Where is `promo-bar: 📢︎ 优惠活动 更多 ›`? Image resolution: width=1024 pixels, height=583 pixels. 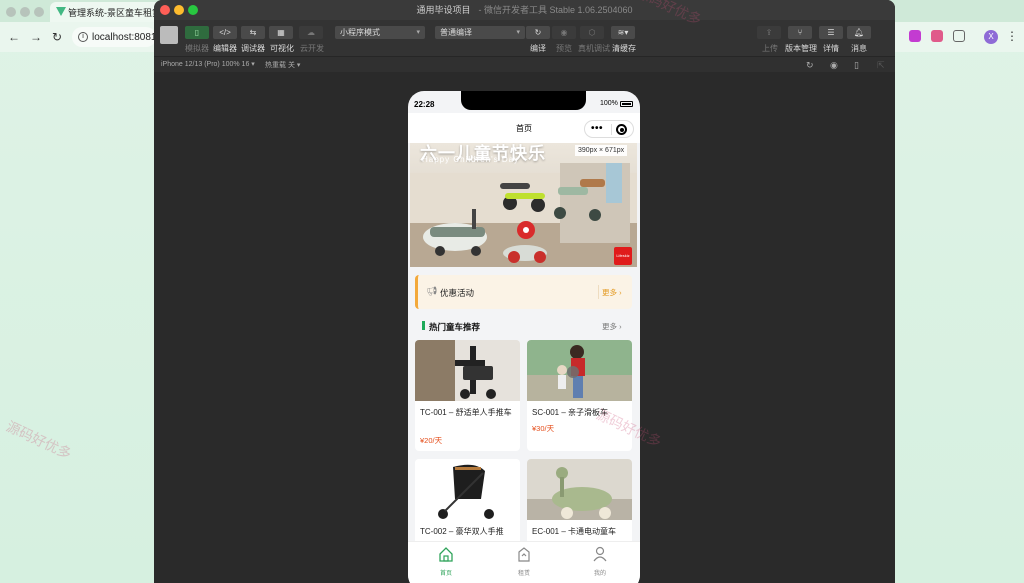 promo-bar: 📢︎ 优惠活动 更多 › is located at coordinates (523, 292).